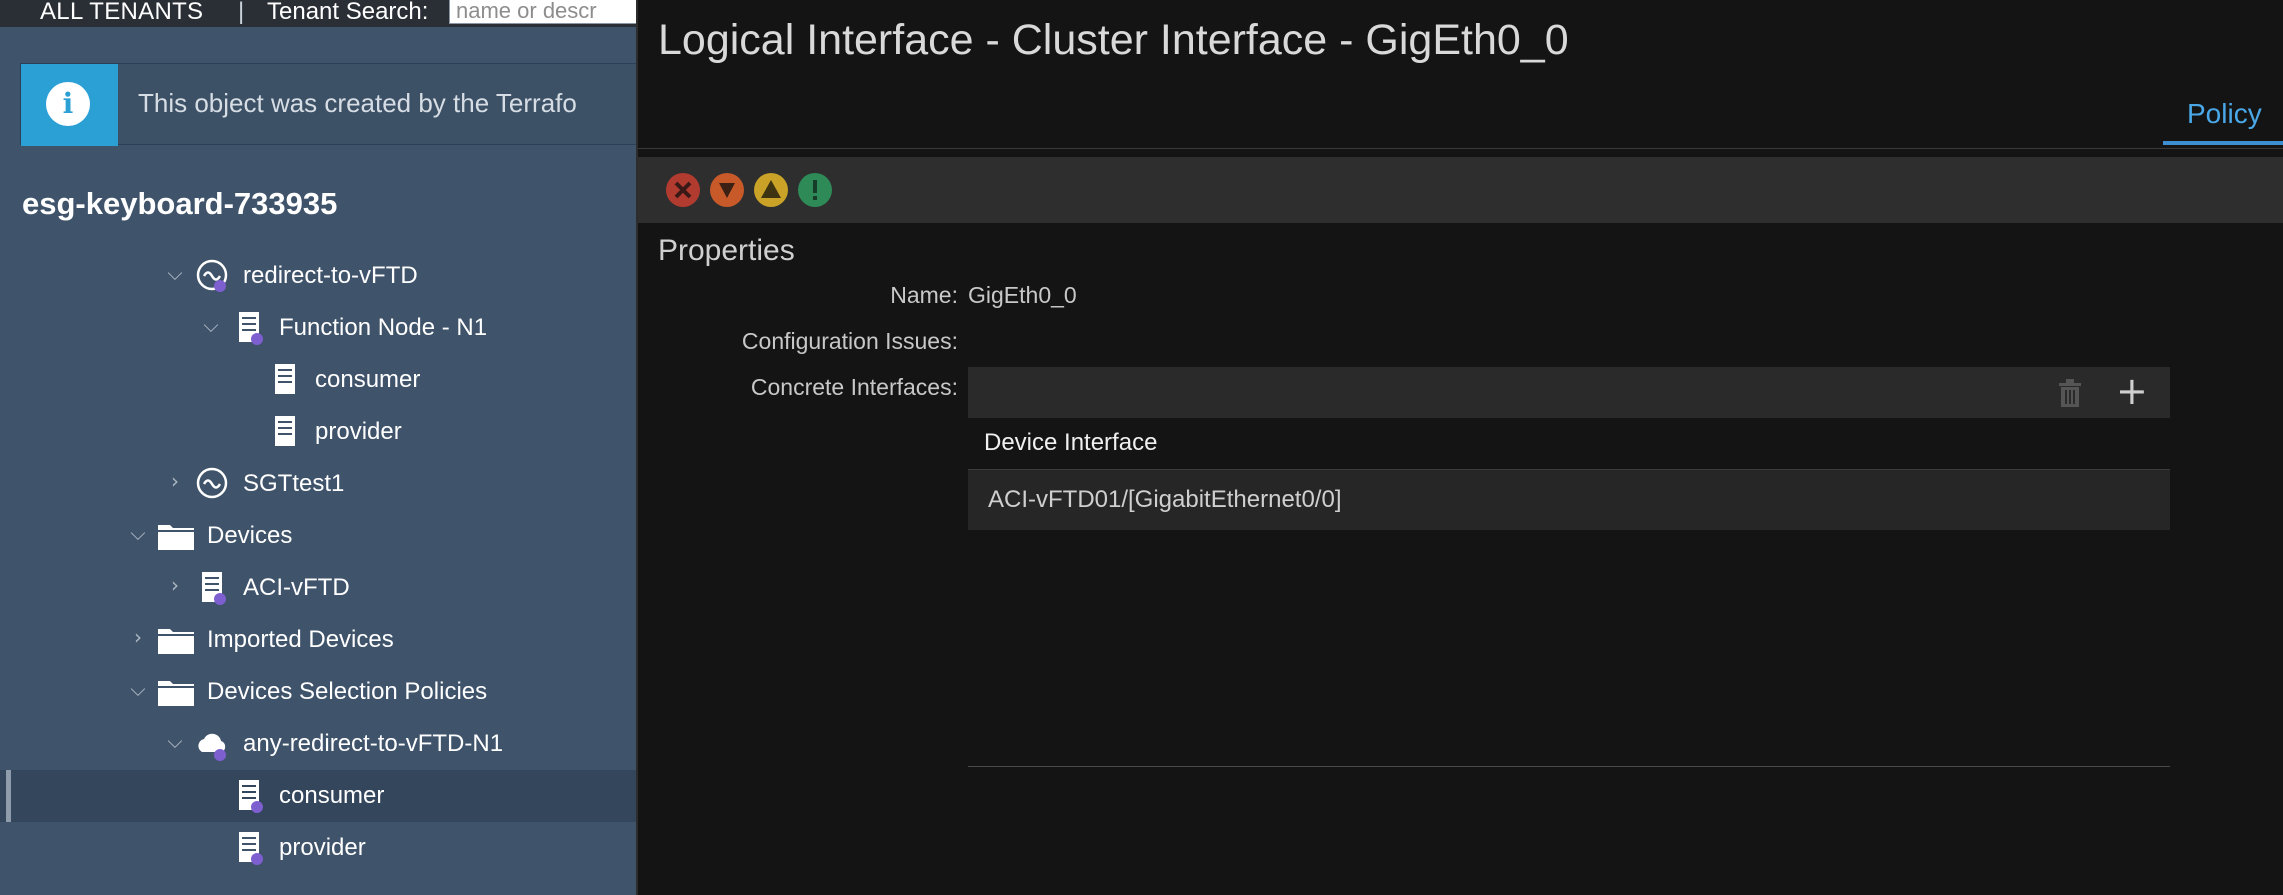 The height and width of the screenshot is (895, 2283). I want to click on title-separator, so click(1460, 148).